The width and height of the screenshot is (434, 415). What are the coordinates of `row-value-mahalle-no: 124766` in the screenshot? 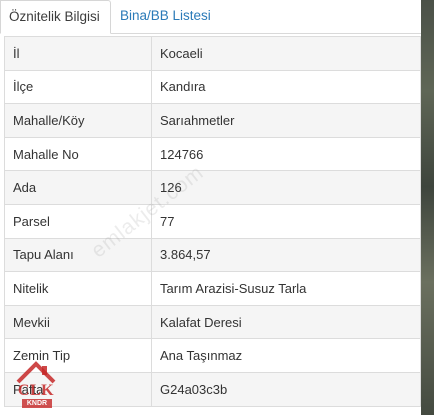 It's located at (286, 154).